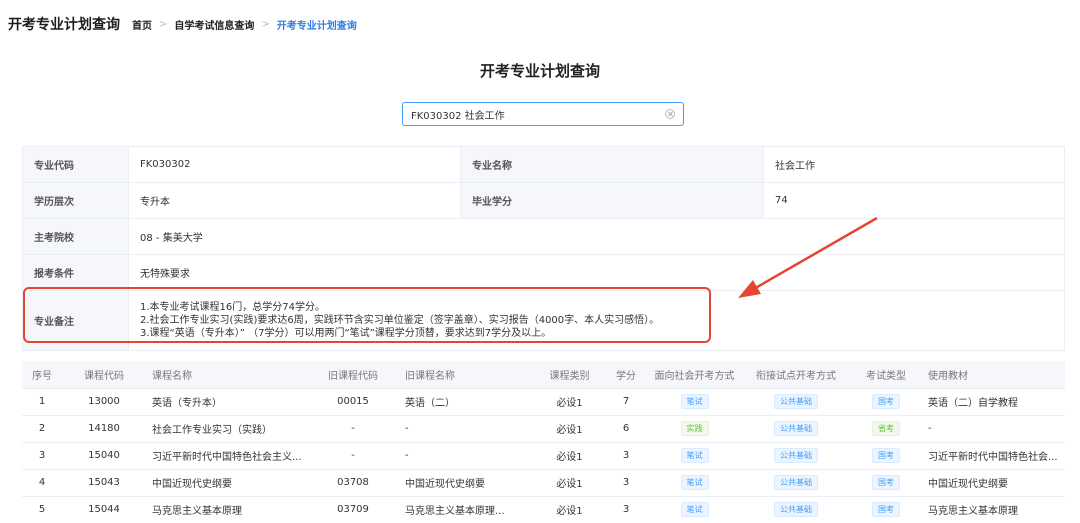 The height and width of the screenshot is (523, 1080). I want to click on table-cell: 4, so click(42, 483).